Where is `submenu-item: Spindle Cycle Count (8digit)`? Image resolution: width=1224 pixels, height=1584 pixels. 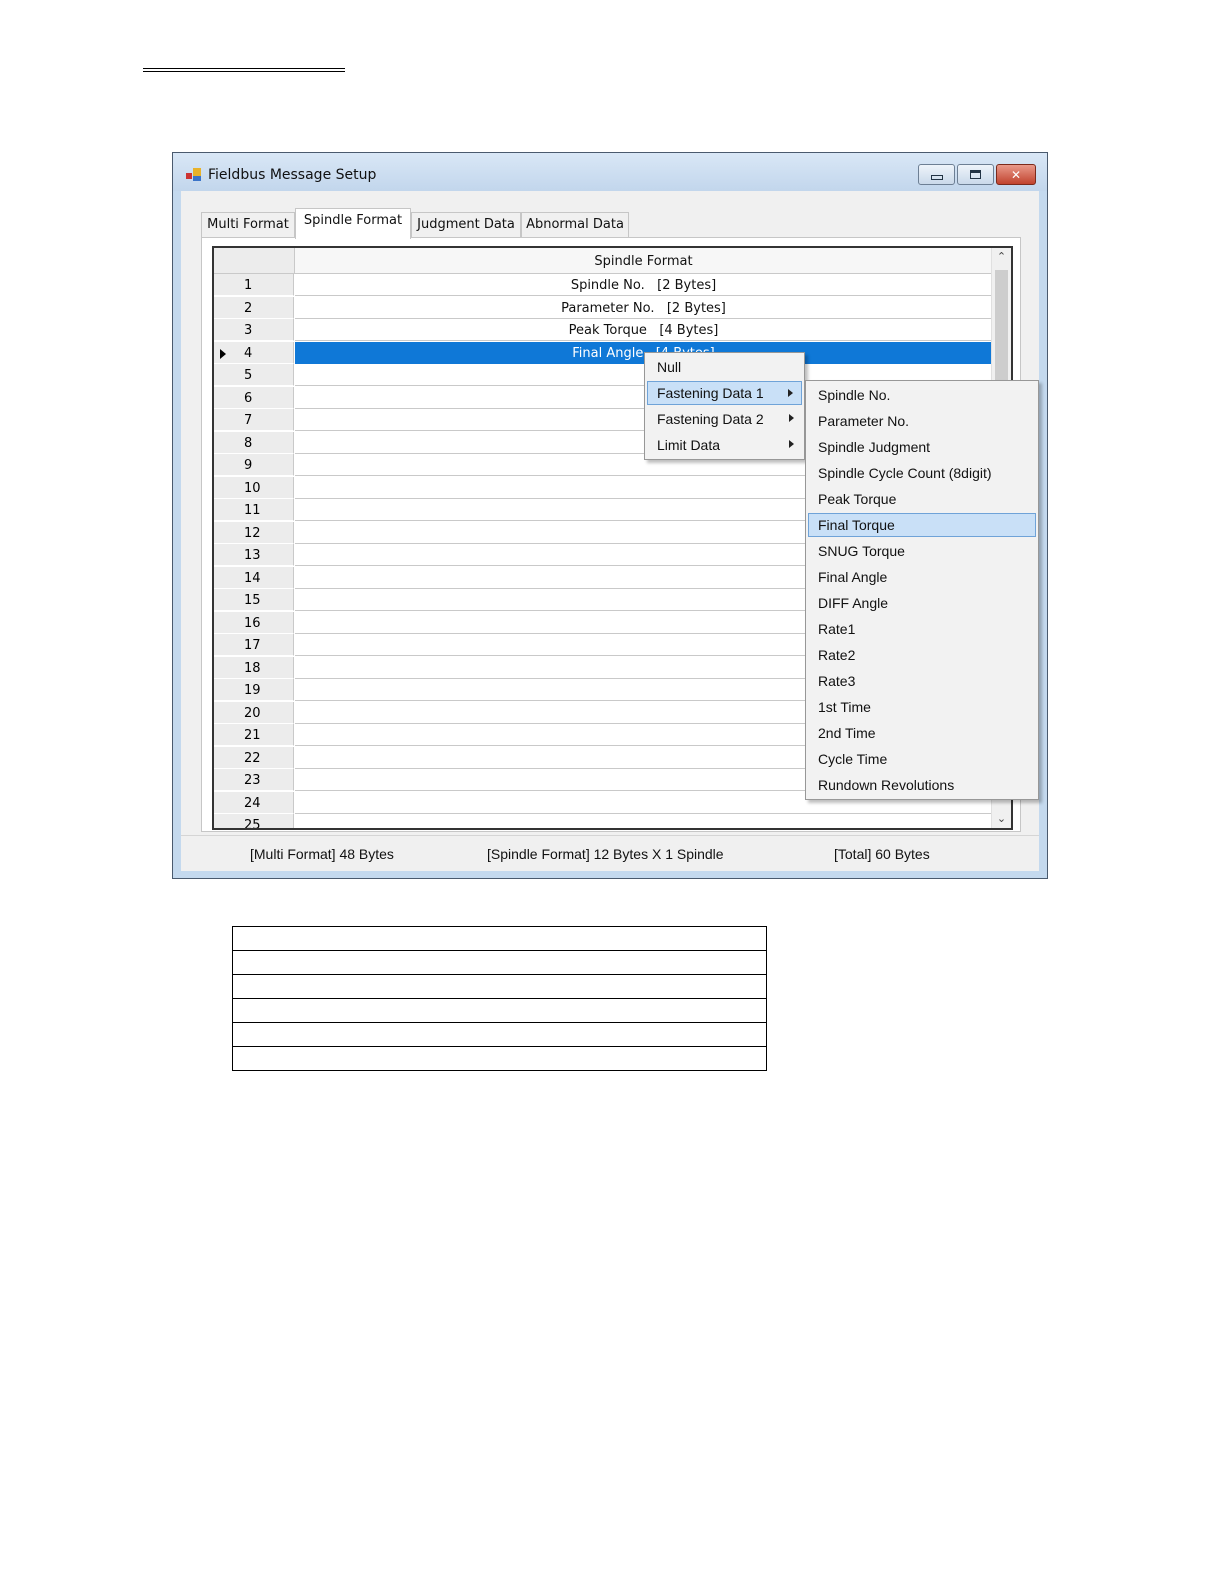
submenu-item: Spindle Cycle Count (8digit) is located at coordinates (922, 473).